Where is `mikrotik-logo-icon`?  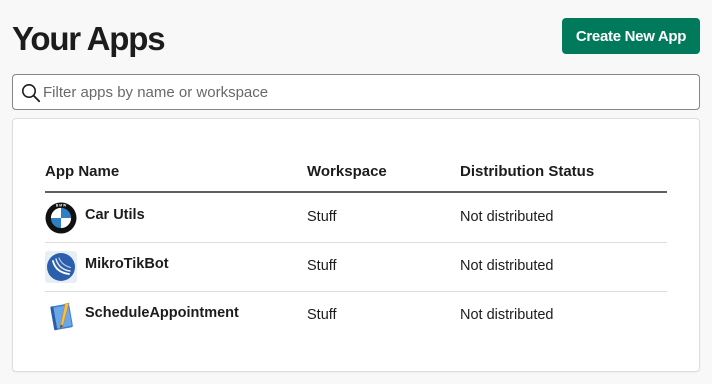
mikrotik-logo-icon is located at coordinates (61, 267).